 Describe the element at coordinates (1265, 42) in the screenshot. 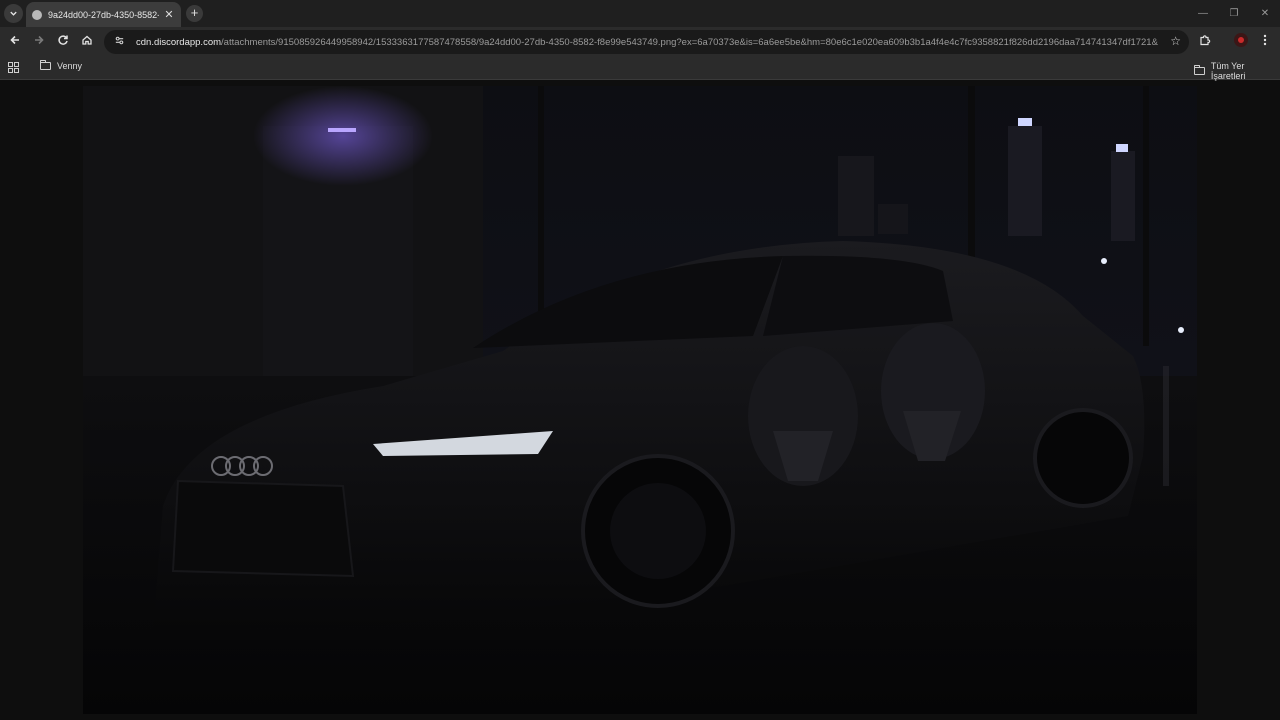

I see `kebab-menu-icon` at that location.